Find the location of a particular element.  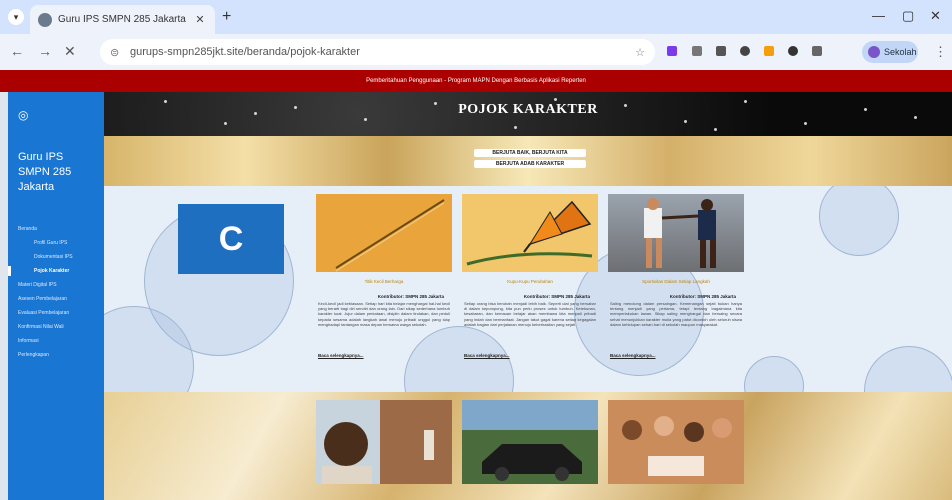

quote-line-1: BERJUTA BAIK, BERJUTA KITA is located at coordinates (530, 153).